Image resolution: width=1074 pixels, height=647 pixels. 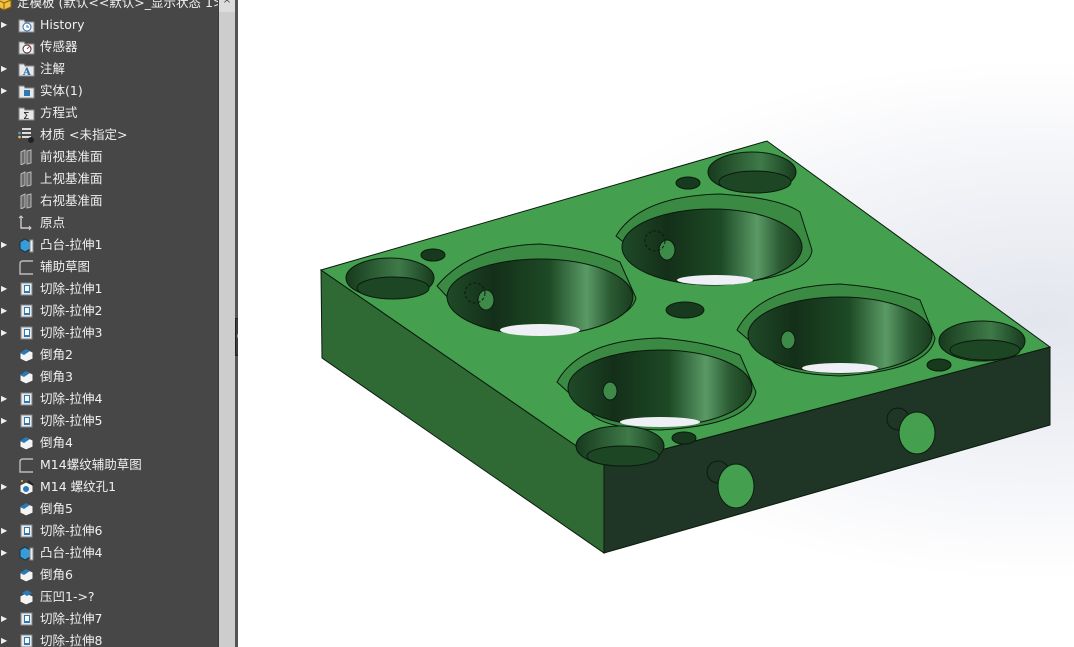 I want to click on tree-item-label: 切除-拉伸7, so click(x=71, y=618).